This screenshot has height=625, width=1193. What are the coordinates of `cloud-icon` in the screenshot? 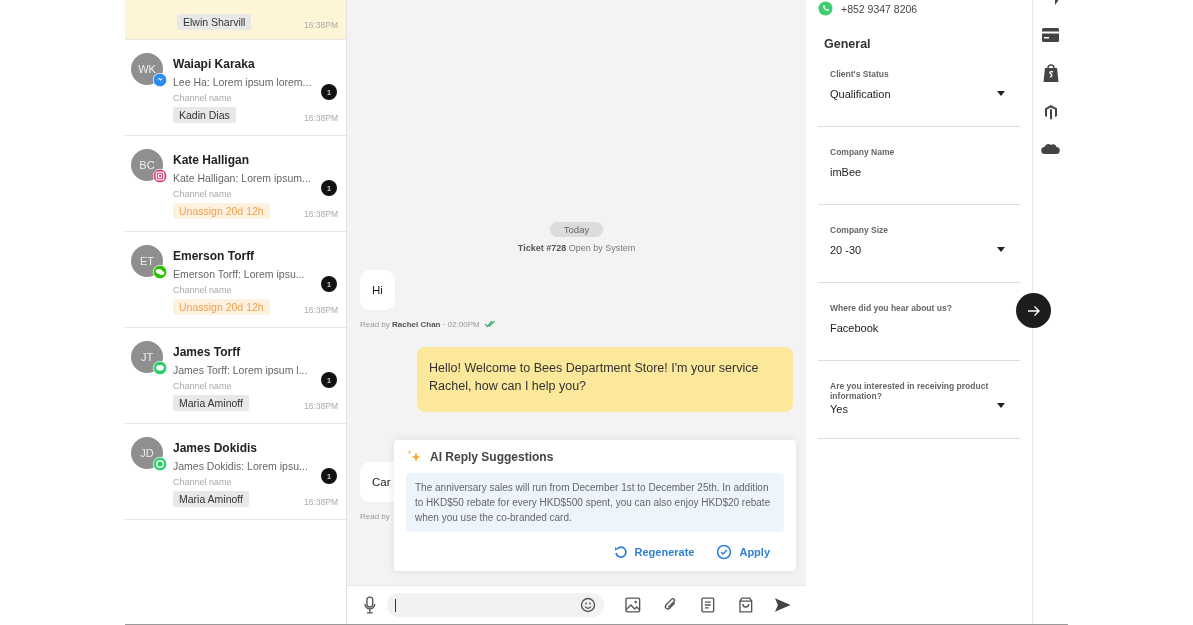 It's located at (1050, 148).